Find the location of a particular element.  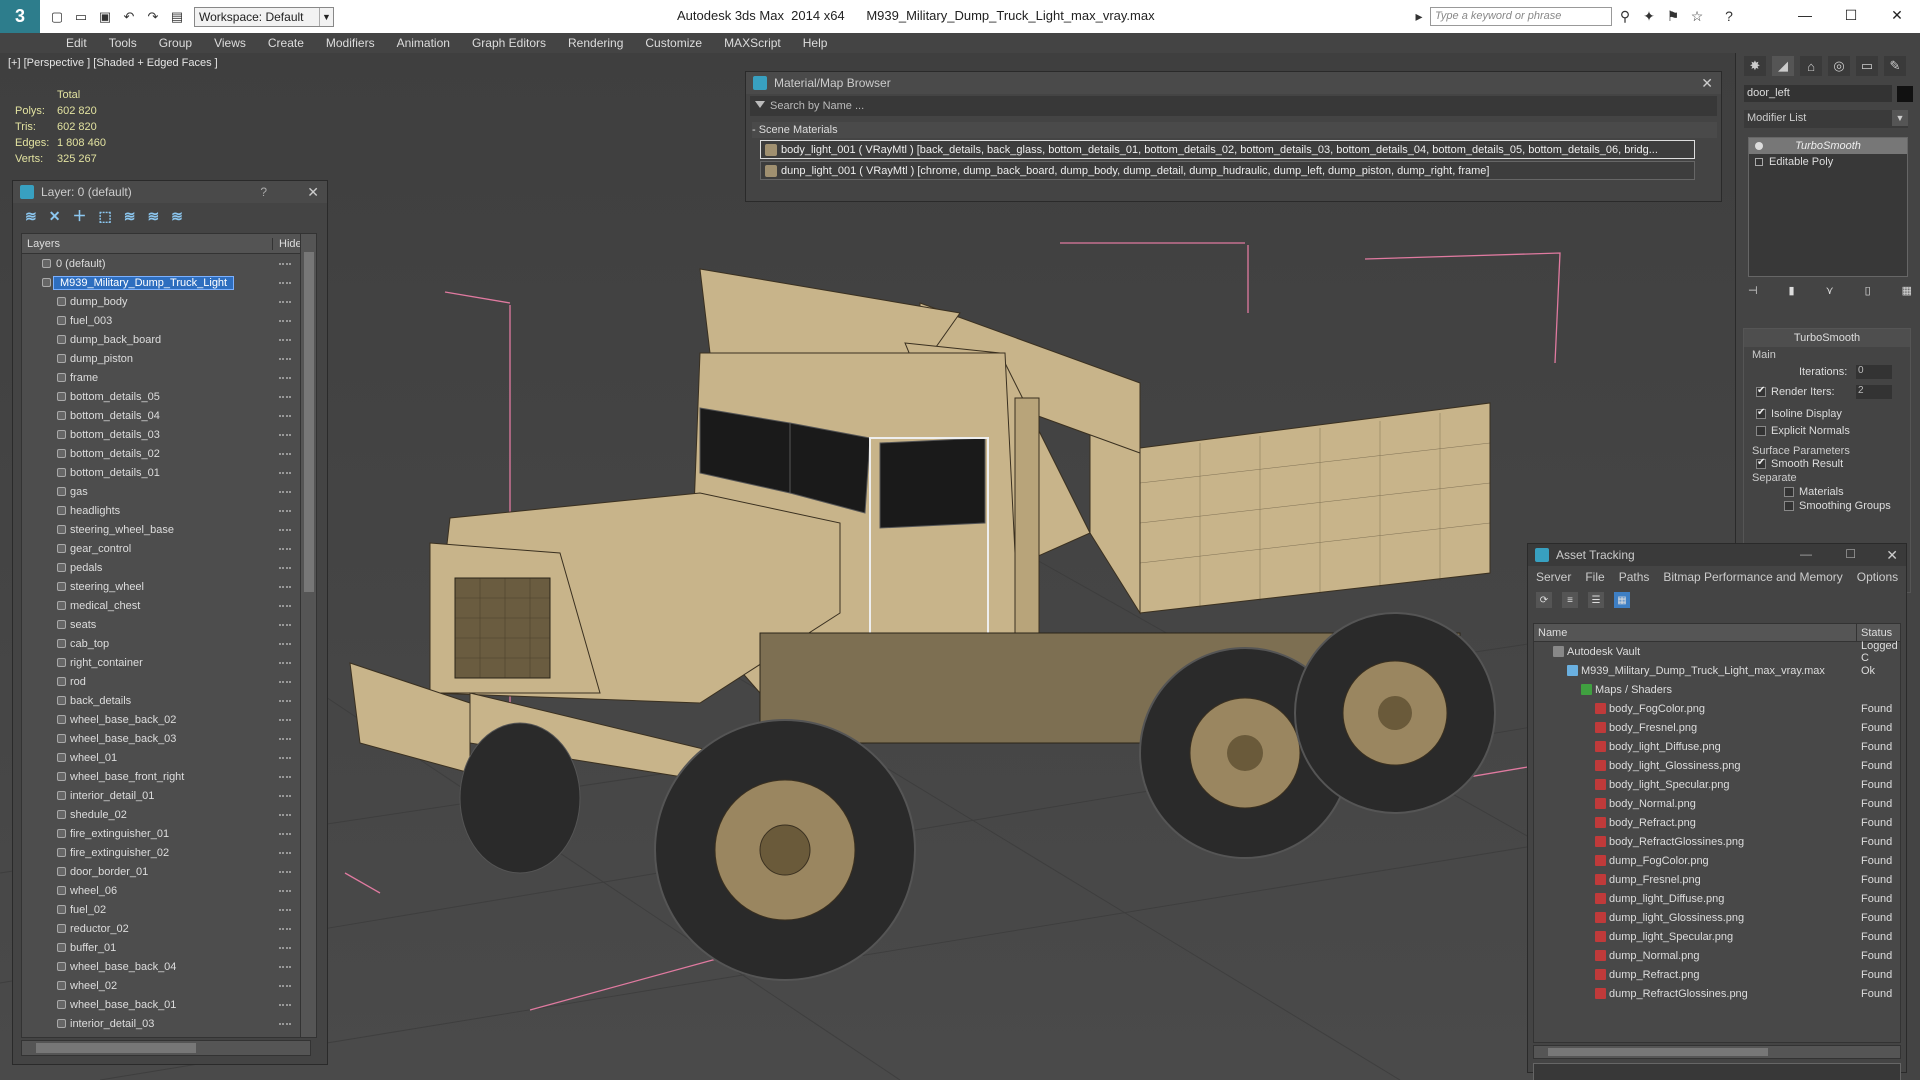

open-file-icon: ▭ is located at coordinates (81, 17).